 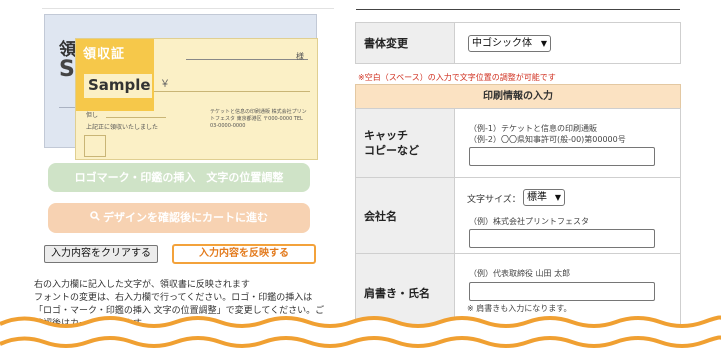 I want to click on company-value-cell: 文字サイズ： 標準 ▼ （例）株式会社プリントフェスタ, so click(x=567, y=215).